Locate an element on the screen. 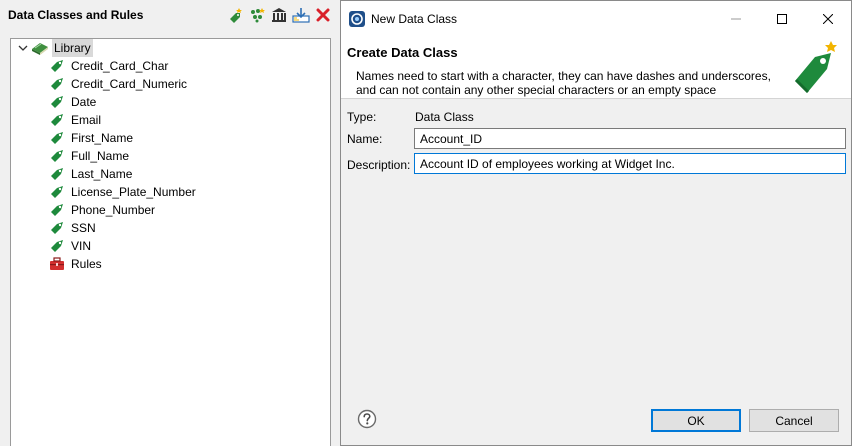 Image resolution: width=852 pixels, height=446 pixels. tree-item-library: Library is located at coordinates (55, 48).